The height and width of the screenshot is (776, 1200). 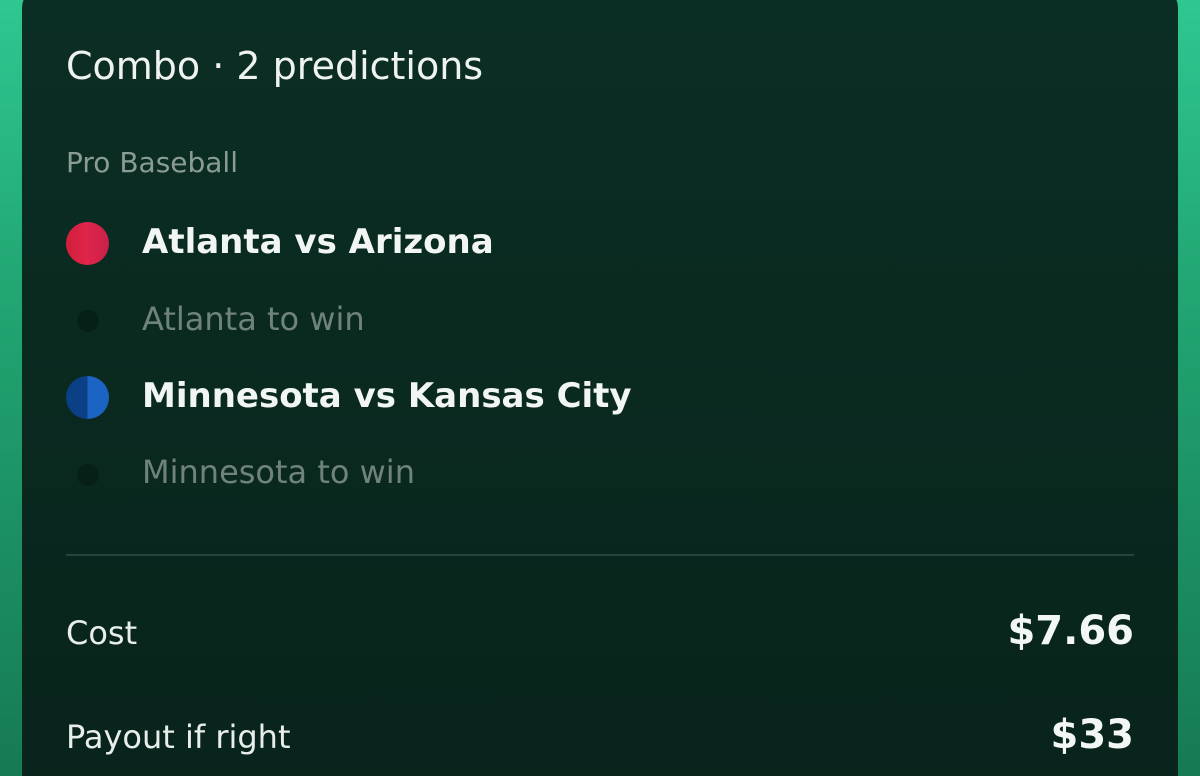 What do you see at coordinates (275, 66) in the screenshot?
I see `combo-title: Combo · 2 predictions` at bounding box center [275, 66].